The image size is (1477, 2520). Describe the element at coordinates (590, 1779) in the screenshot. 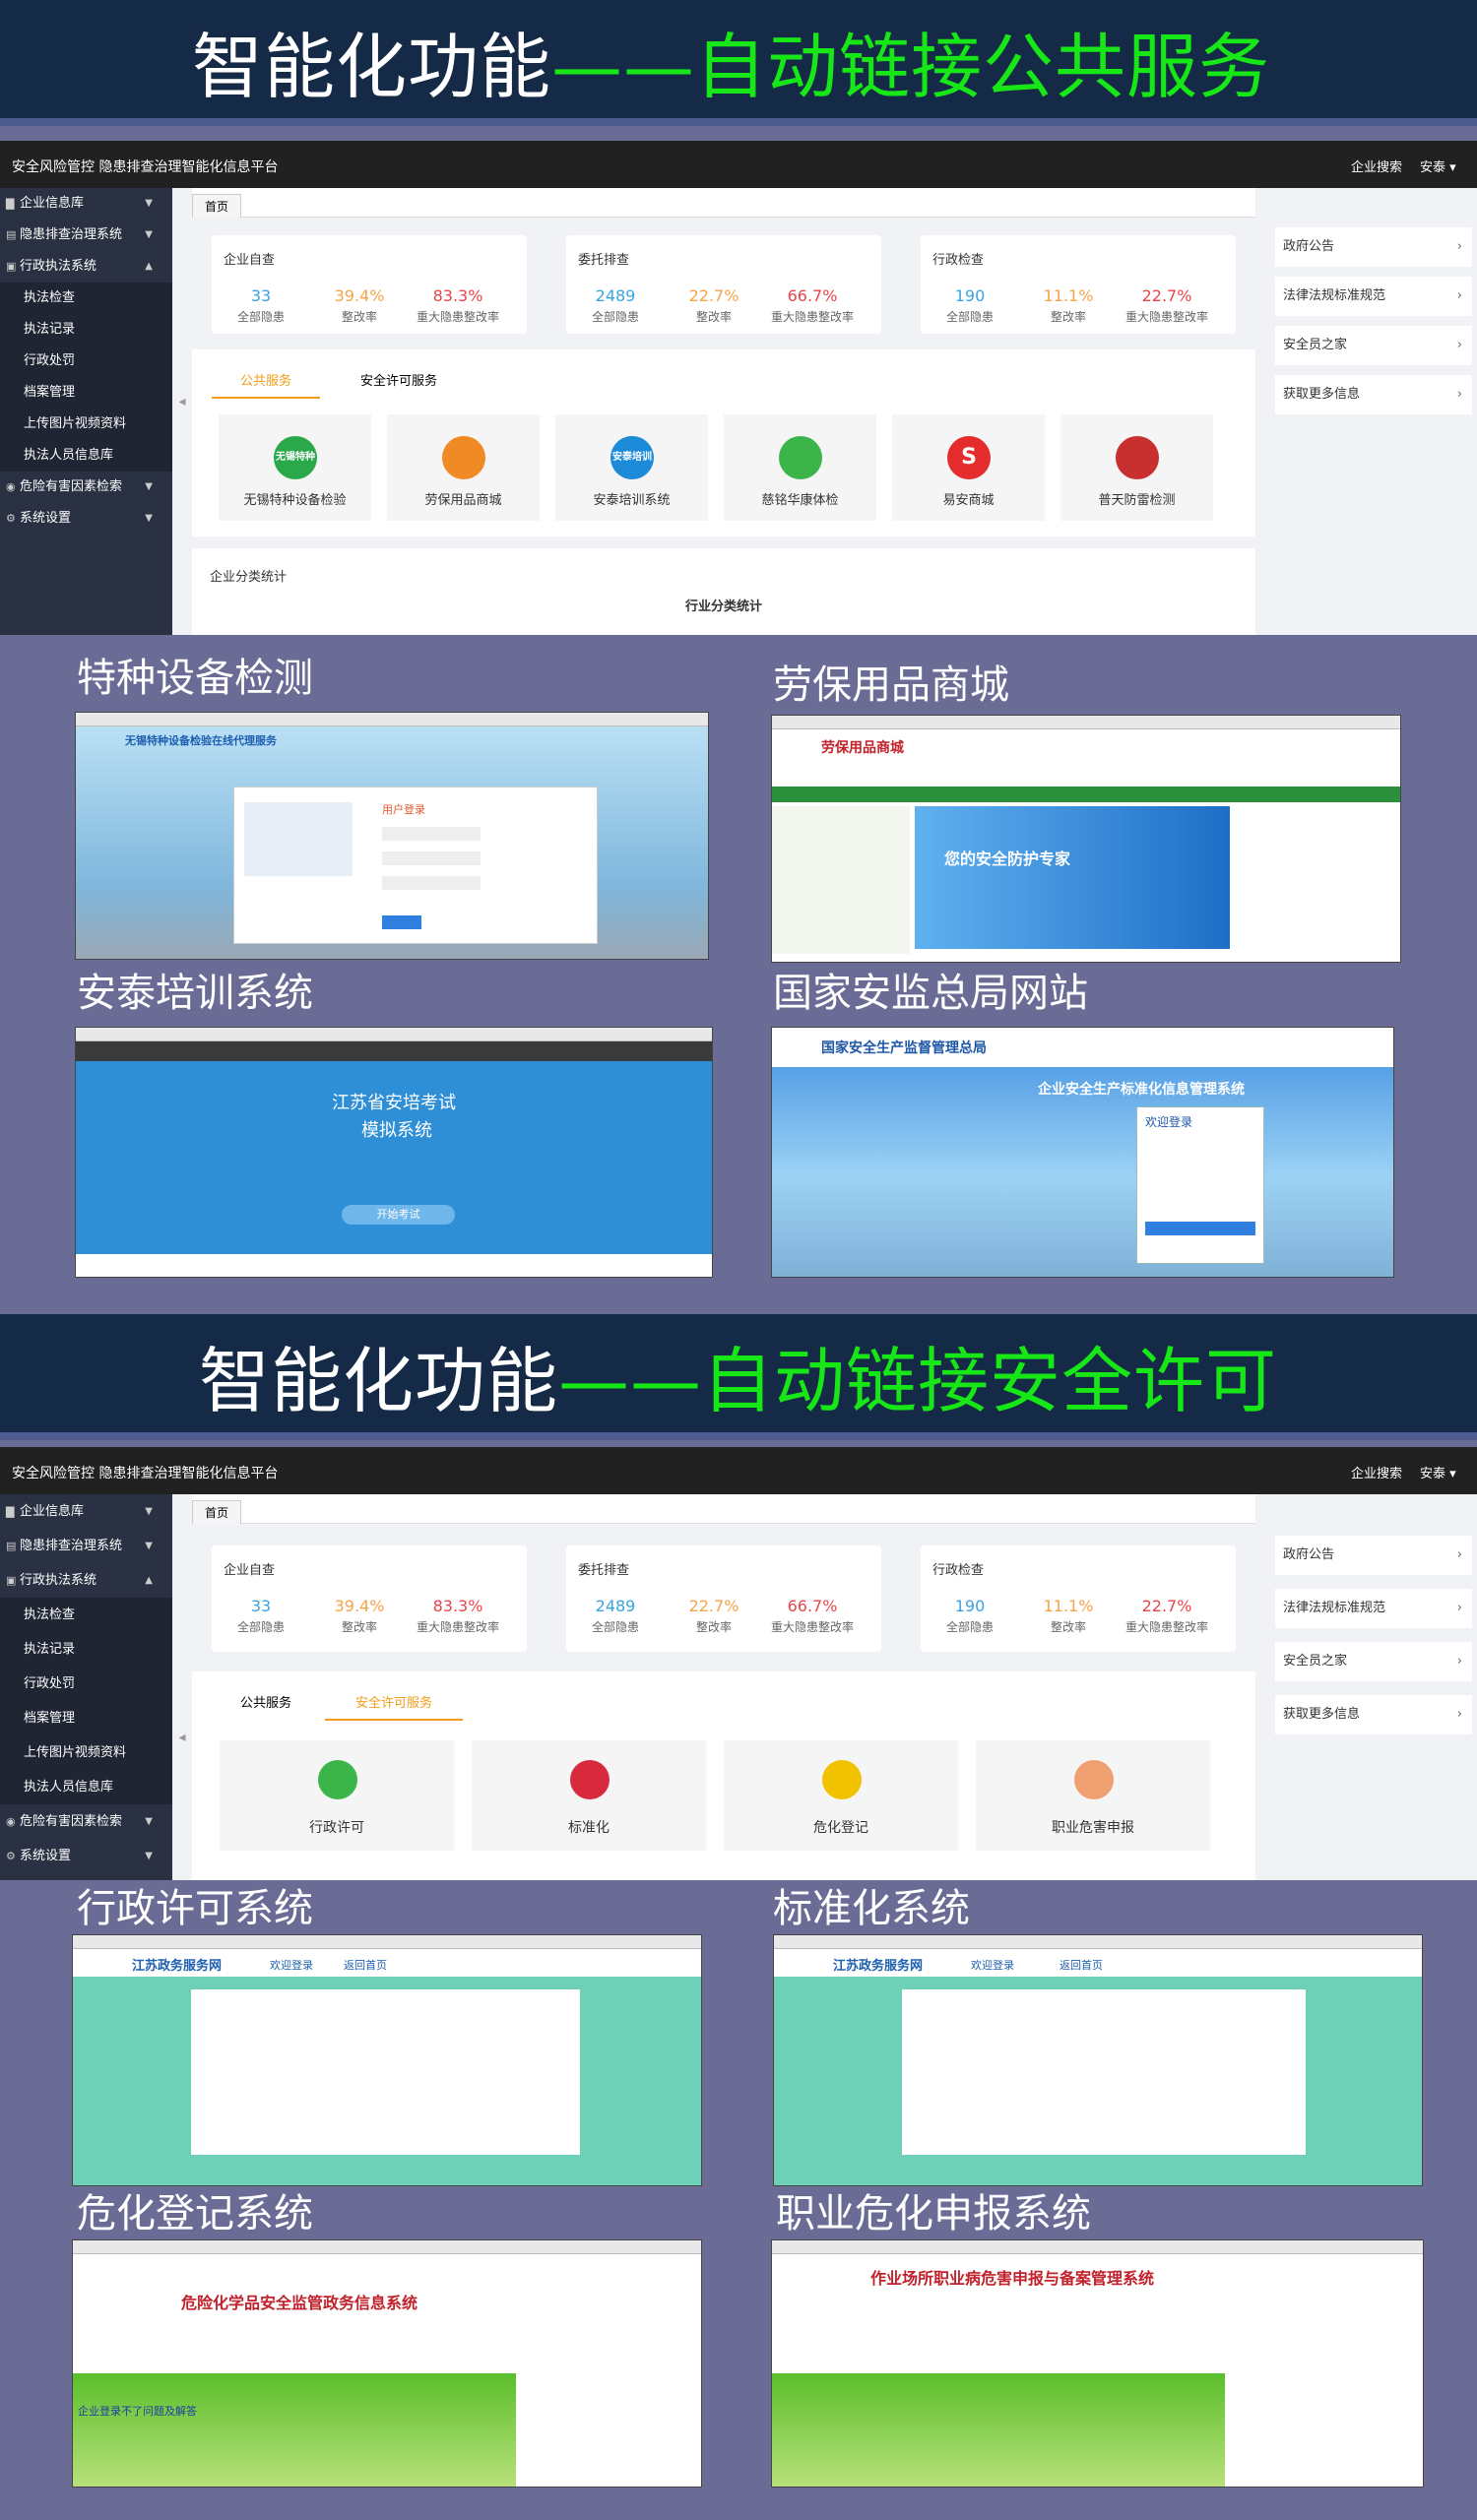

I see `shield-icon` at that location.